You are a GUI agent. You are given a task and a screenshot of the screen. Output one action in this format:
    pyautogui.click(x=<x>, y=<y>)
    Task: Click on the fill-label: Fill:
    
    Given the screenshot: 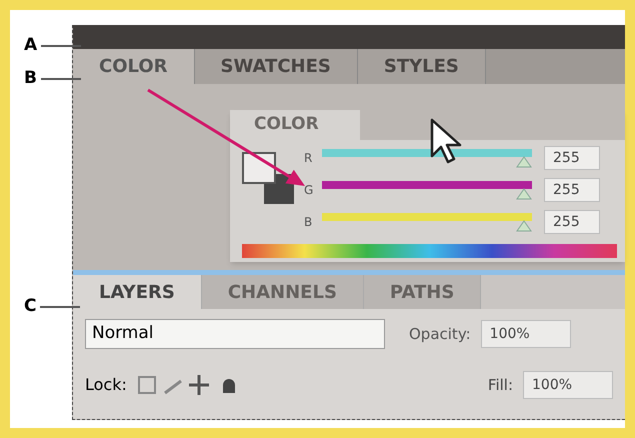 What is the action you would take?
    pyautogui.click(x=500, y=385)
    